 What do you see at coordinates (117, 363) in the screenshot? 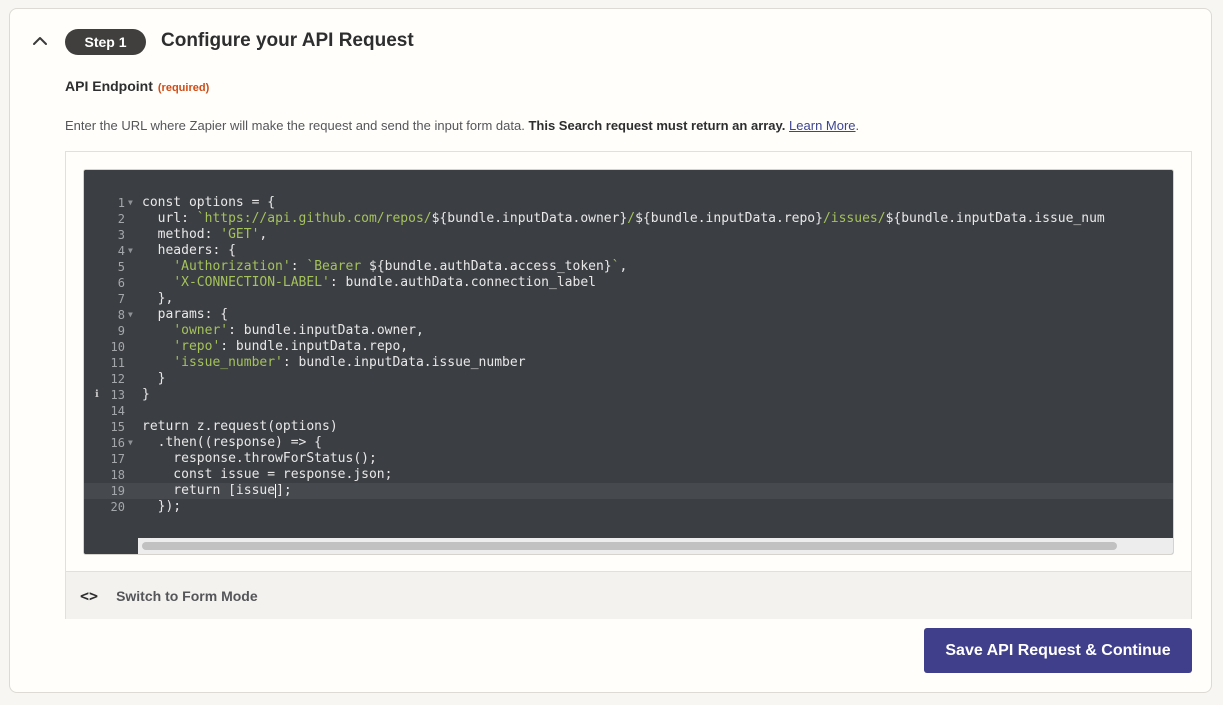
I see `line-number: 11` at bounding box center [117, 363].